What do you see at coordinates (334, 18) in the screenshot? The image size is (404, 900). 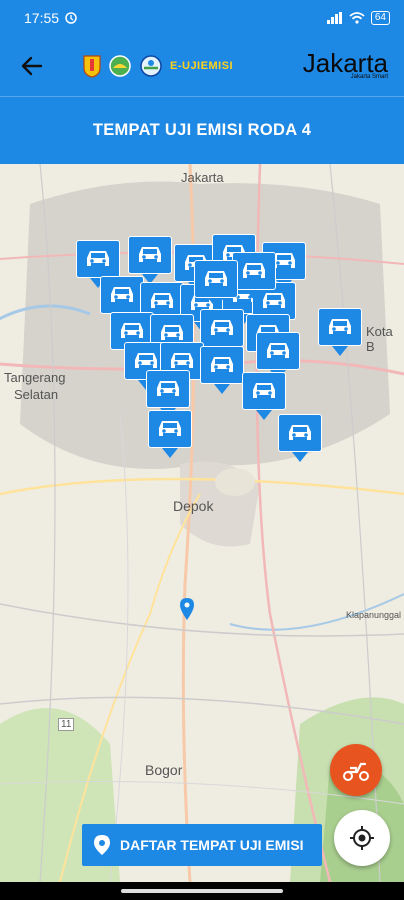 I see `signal-icon` at bounding box center [334, 18].